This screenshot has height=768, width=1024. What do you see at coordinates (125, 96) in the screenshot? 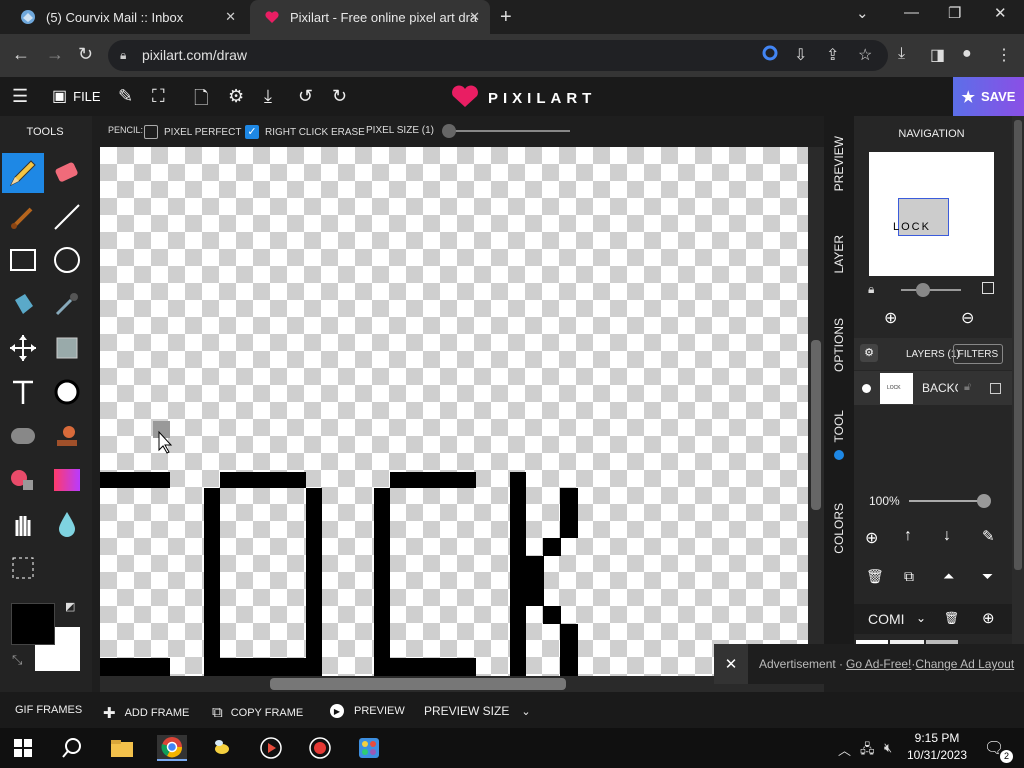
I see `eyedropper-header-icon: ✎` at bounding box center [125, 96].